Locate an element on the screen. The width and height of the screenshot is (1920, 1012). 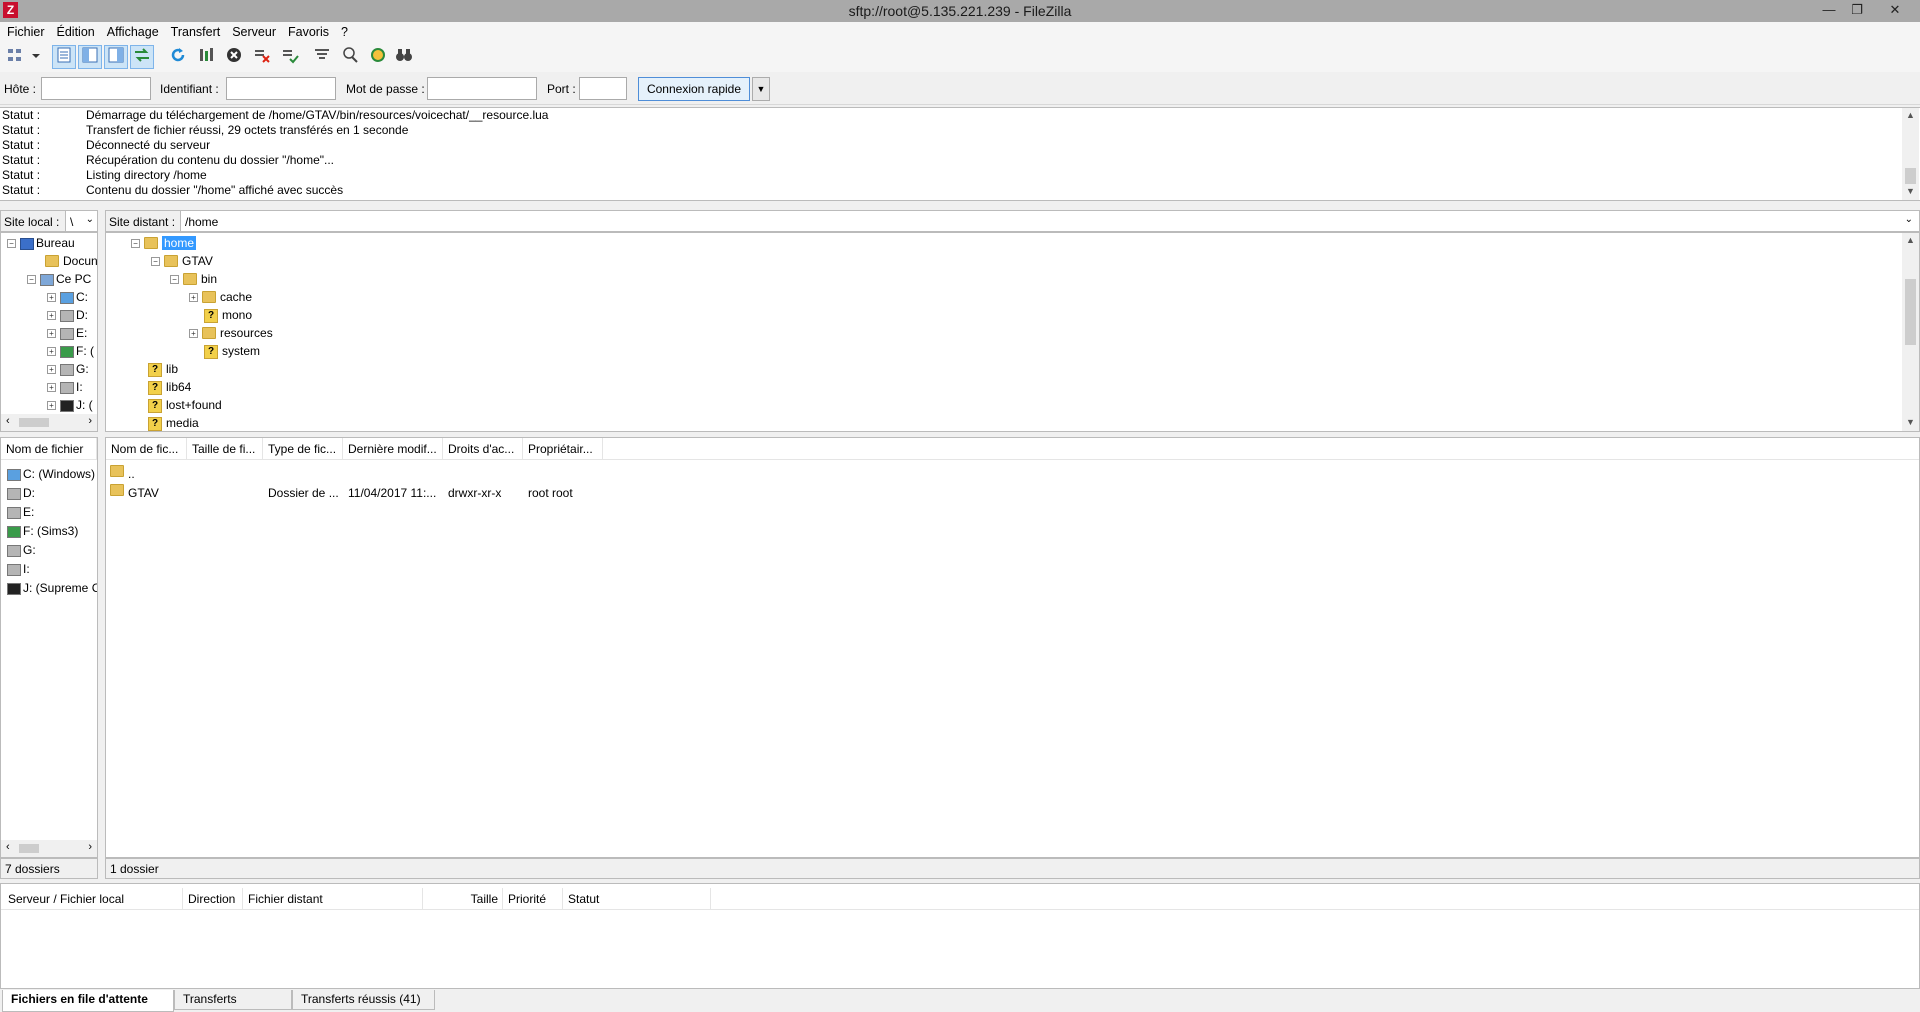
host-input is located at coordinates (96, 88).